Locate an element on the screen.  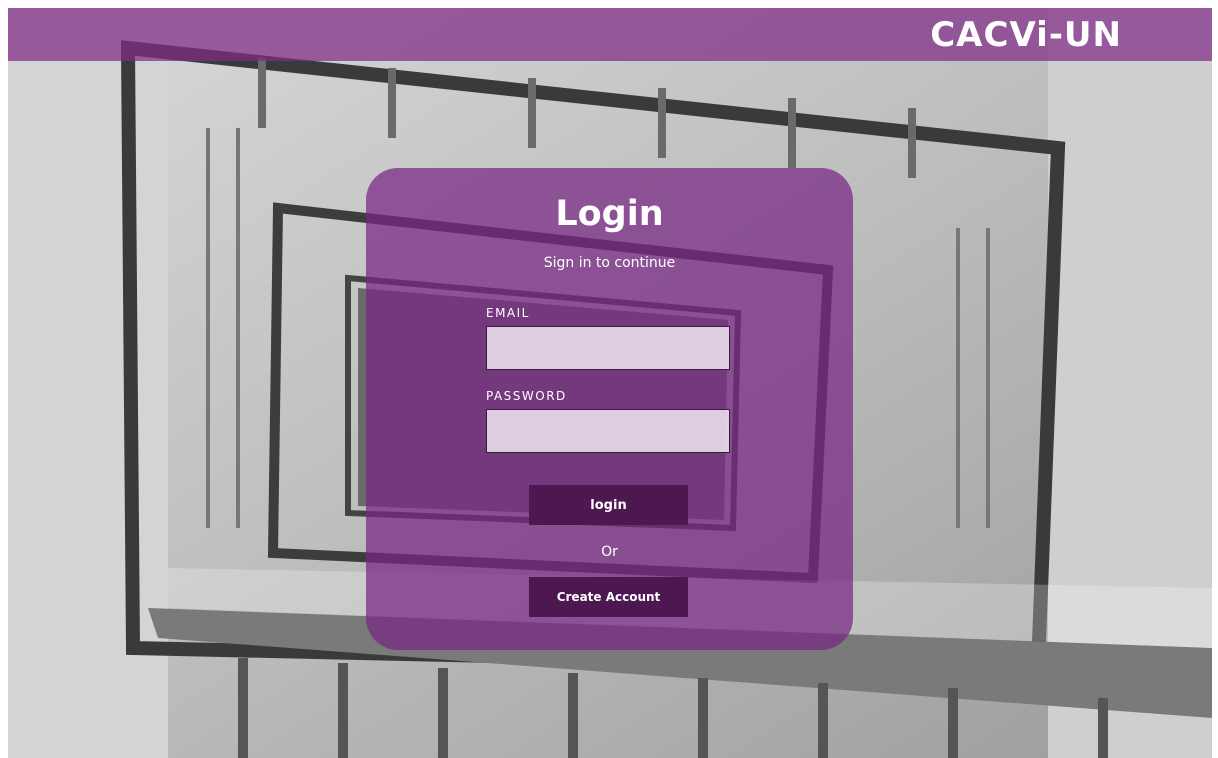
or-separator: Or is located at coordinates (609, 552).